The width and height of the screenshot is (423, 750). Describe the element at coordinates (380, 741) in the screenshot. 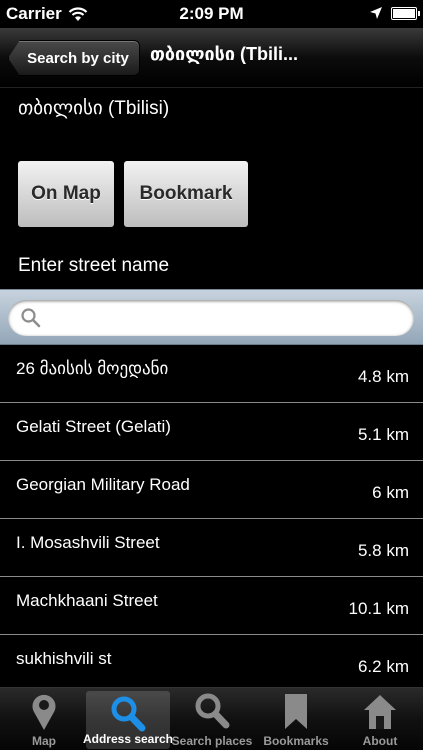

I see `tab-label: About` at that location.